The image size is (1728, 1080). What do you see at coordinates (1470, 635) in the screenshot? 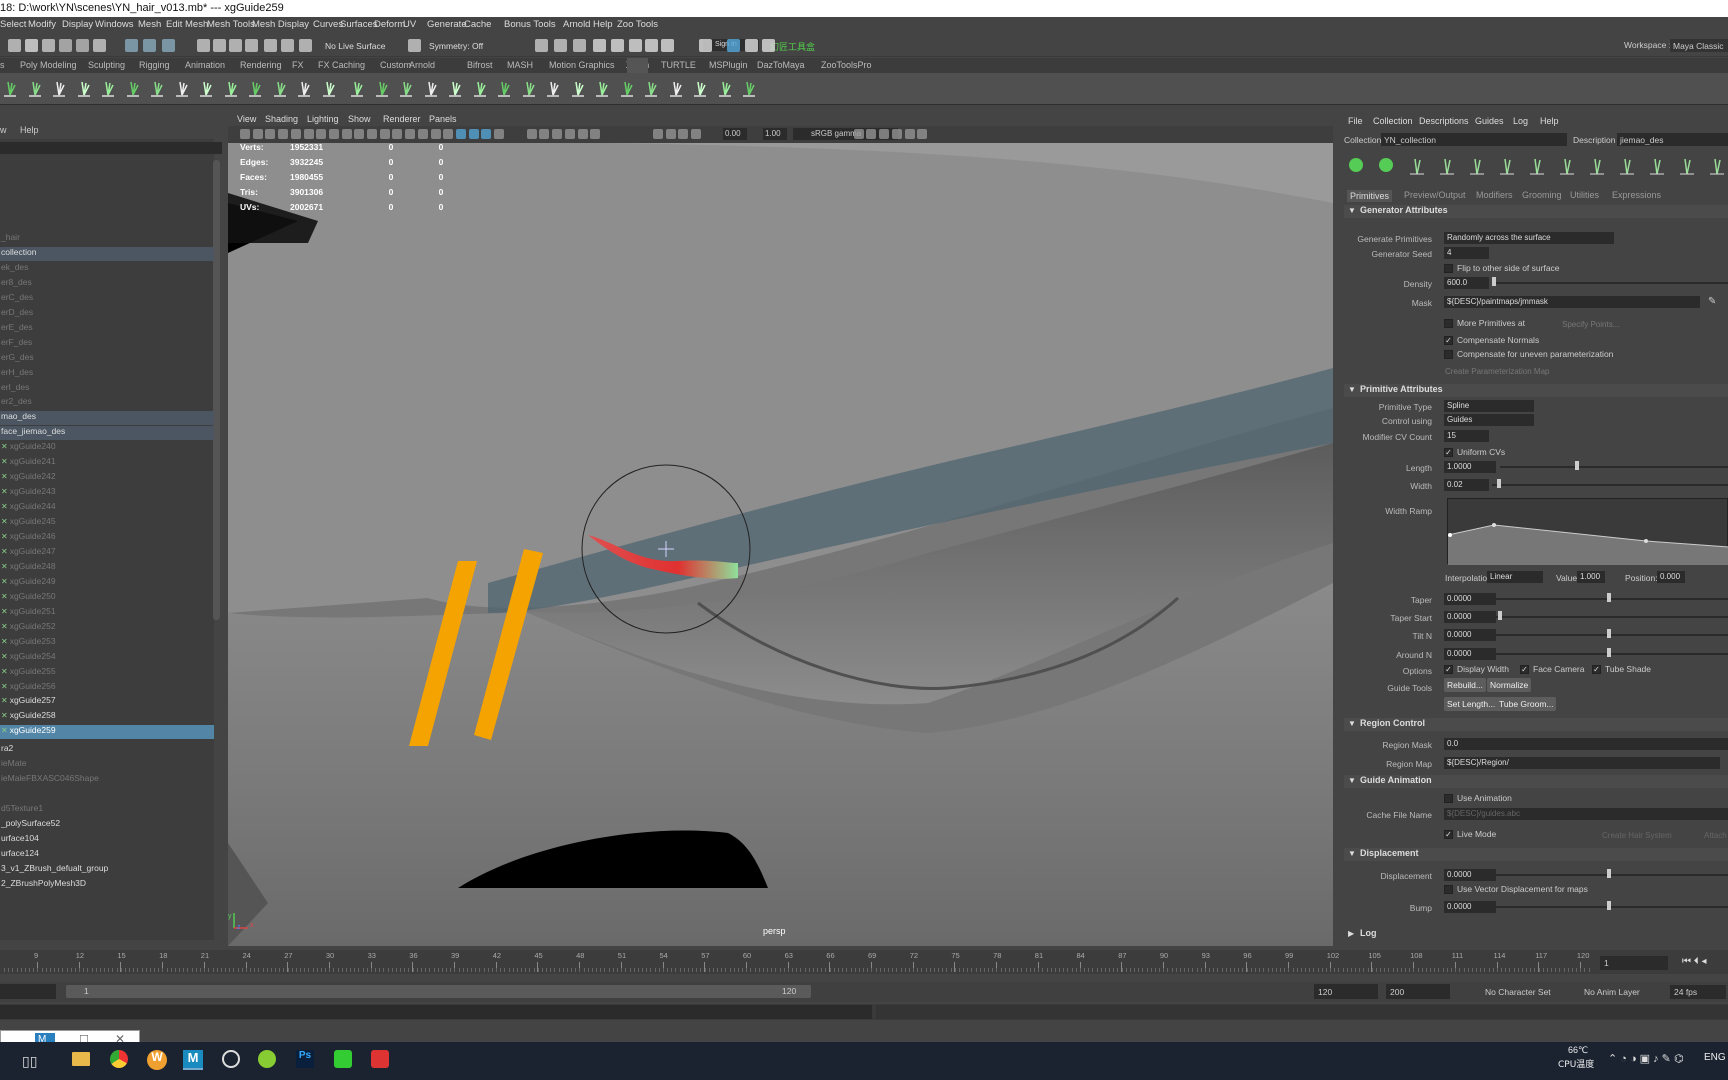
I see `tilt-field: 0.0000` at bounding box center [1470, 635].